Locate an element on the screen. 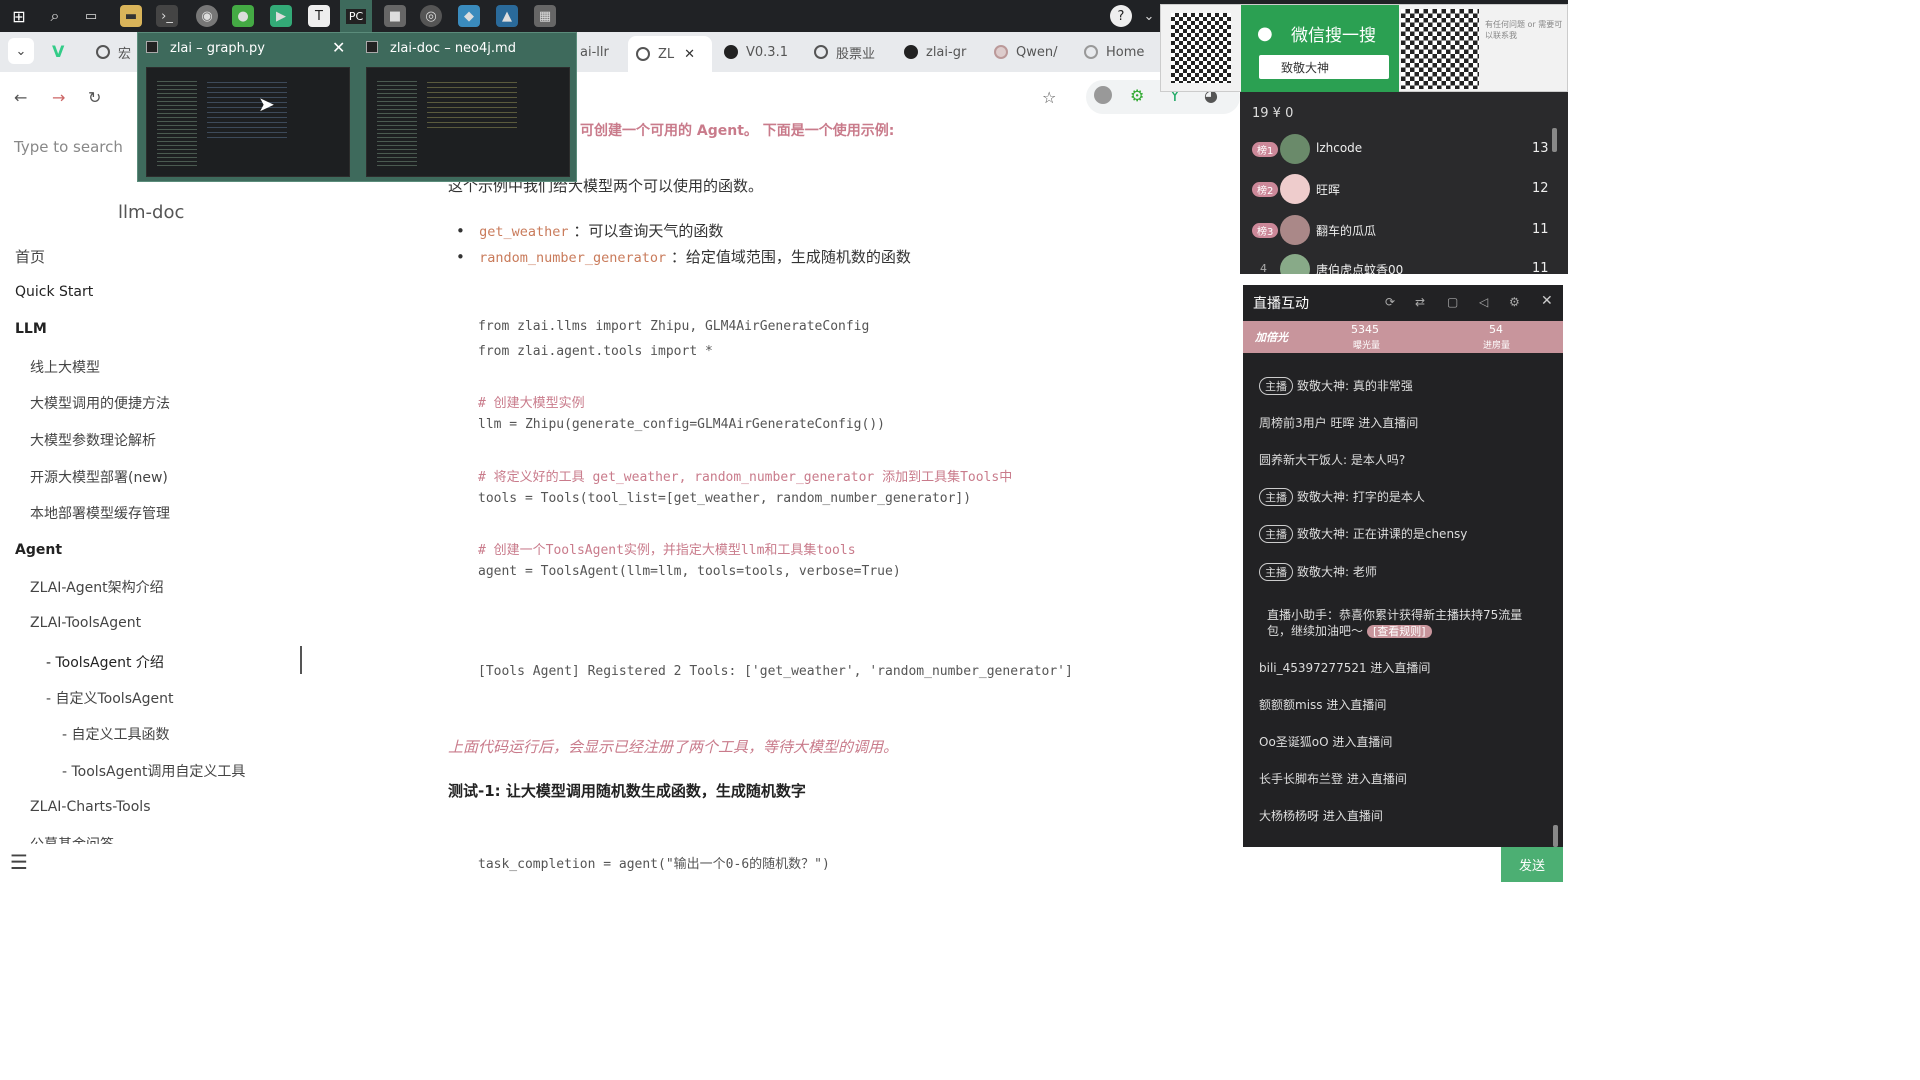 Image resolution: width=1920 pixels, height=1080 pixels. bookmark-star-icon: ☆ is located at coordinates (1049, 97).